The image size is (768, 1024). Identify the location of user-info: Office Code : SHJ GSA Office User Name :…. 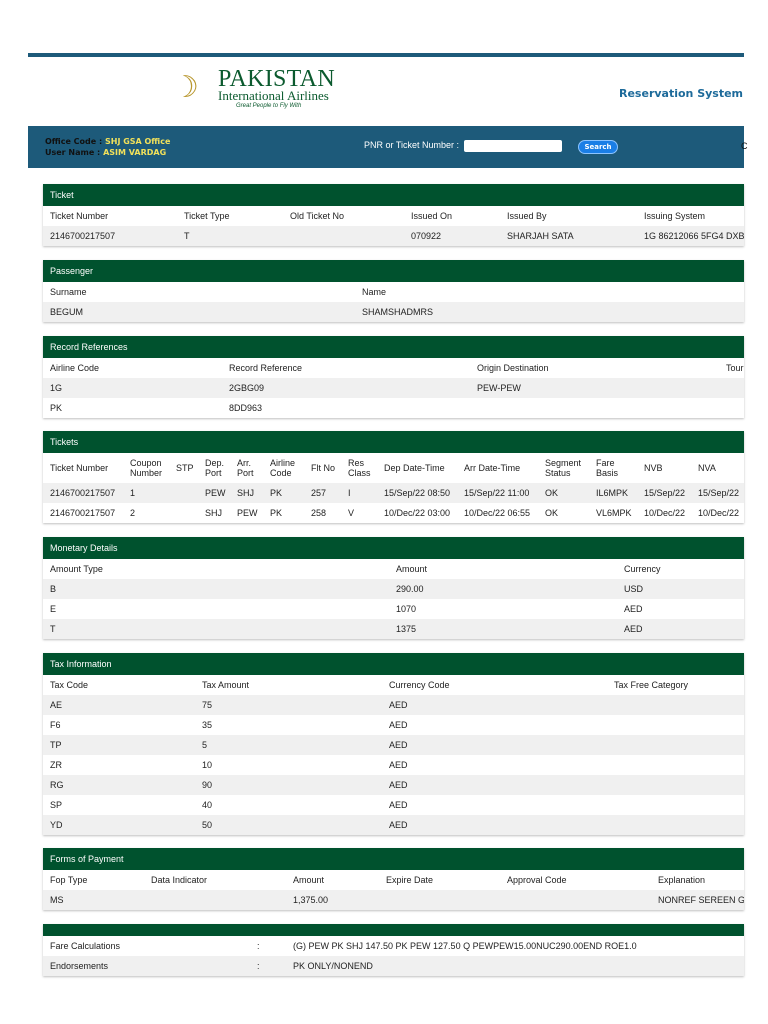
(107, 147).